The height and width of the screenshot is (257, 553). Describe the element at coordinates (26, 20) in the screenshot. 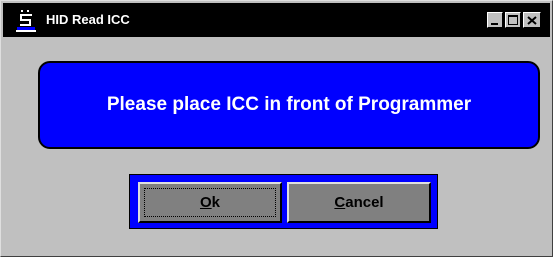

I see `app-icon` at that location.